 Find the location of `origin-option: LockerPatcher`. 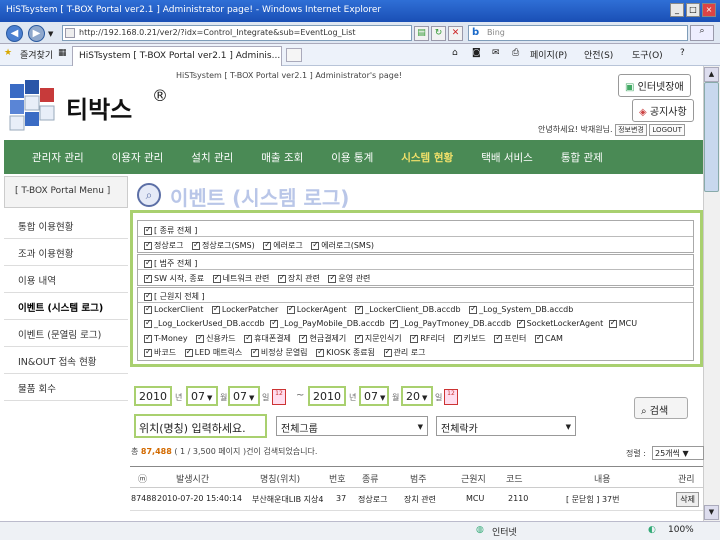

origin-option: LockerPatcher is located at coordinates (244, 309).